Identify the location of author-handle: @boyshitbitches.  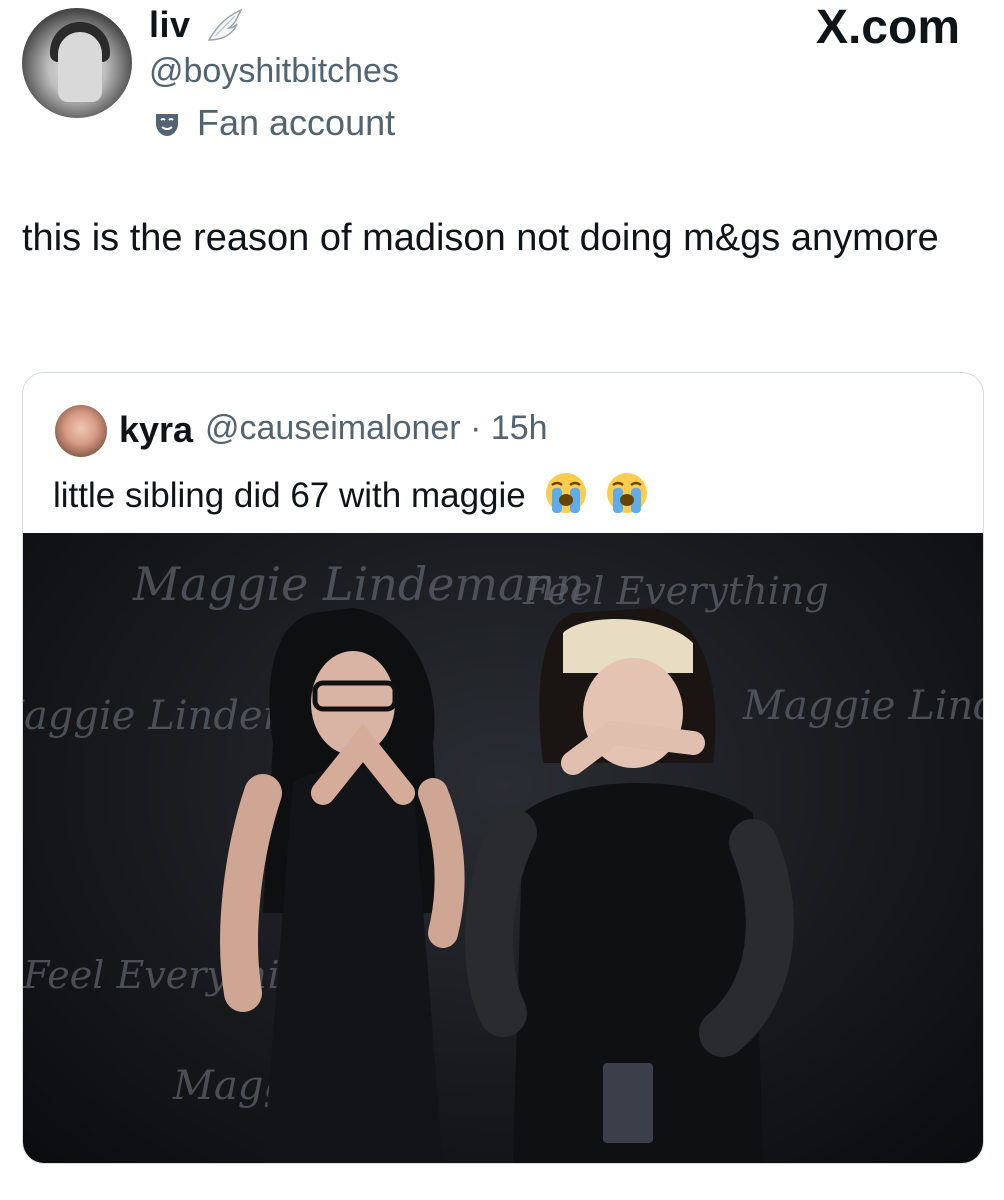
(274, 71).